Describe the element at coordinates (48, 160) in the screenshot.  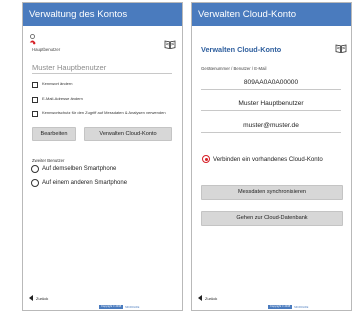
I see `second-user-title: Zweiter Benutzer` at that location.